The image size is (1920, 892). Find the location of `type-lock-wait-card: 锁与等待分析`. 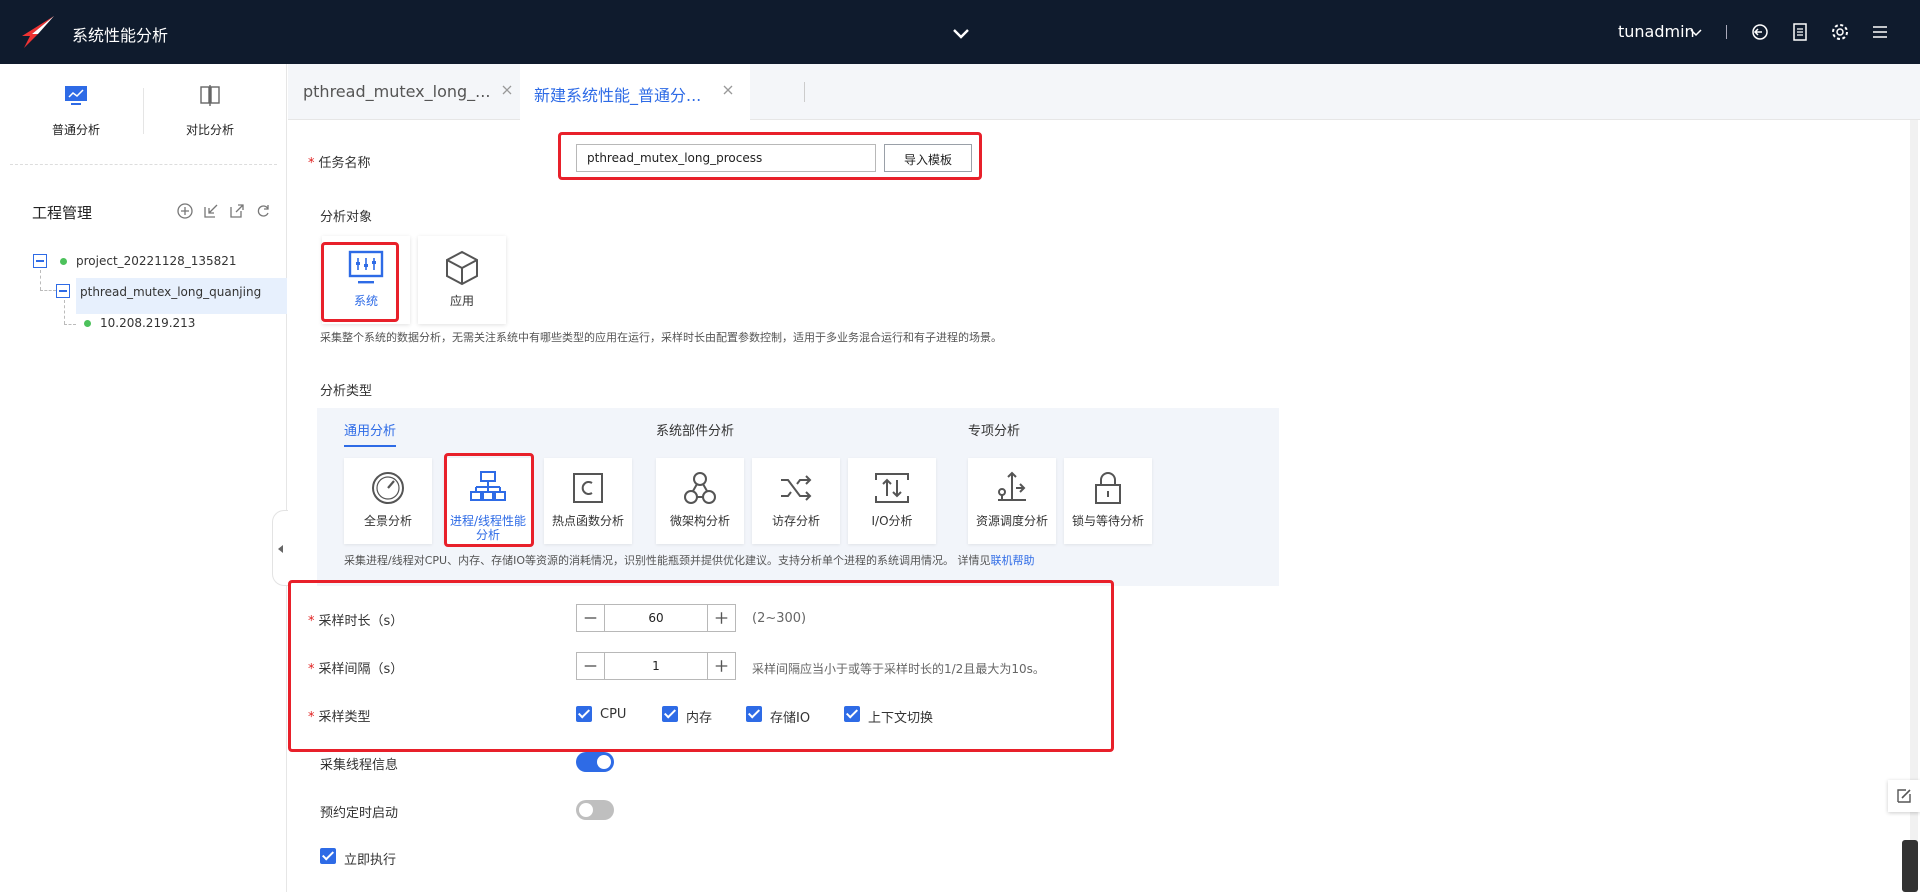

type-lock-wait-card: 锁与等待分析 is located at coordinates (1108, 501).